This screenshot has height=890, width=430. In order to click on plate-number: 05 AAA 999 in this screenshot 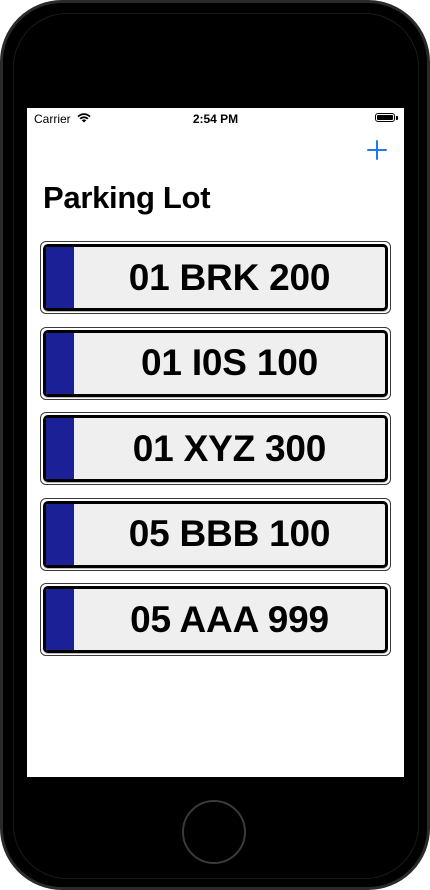, I will do `click(229, 619)`.